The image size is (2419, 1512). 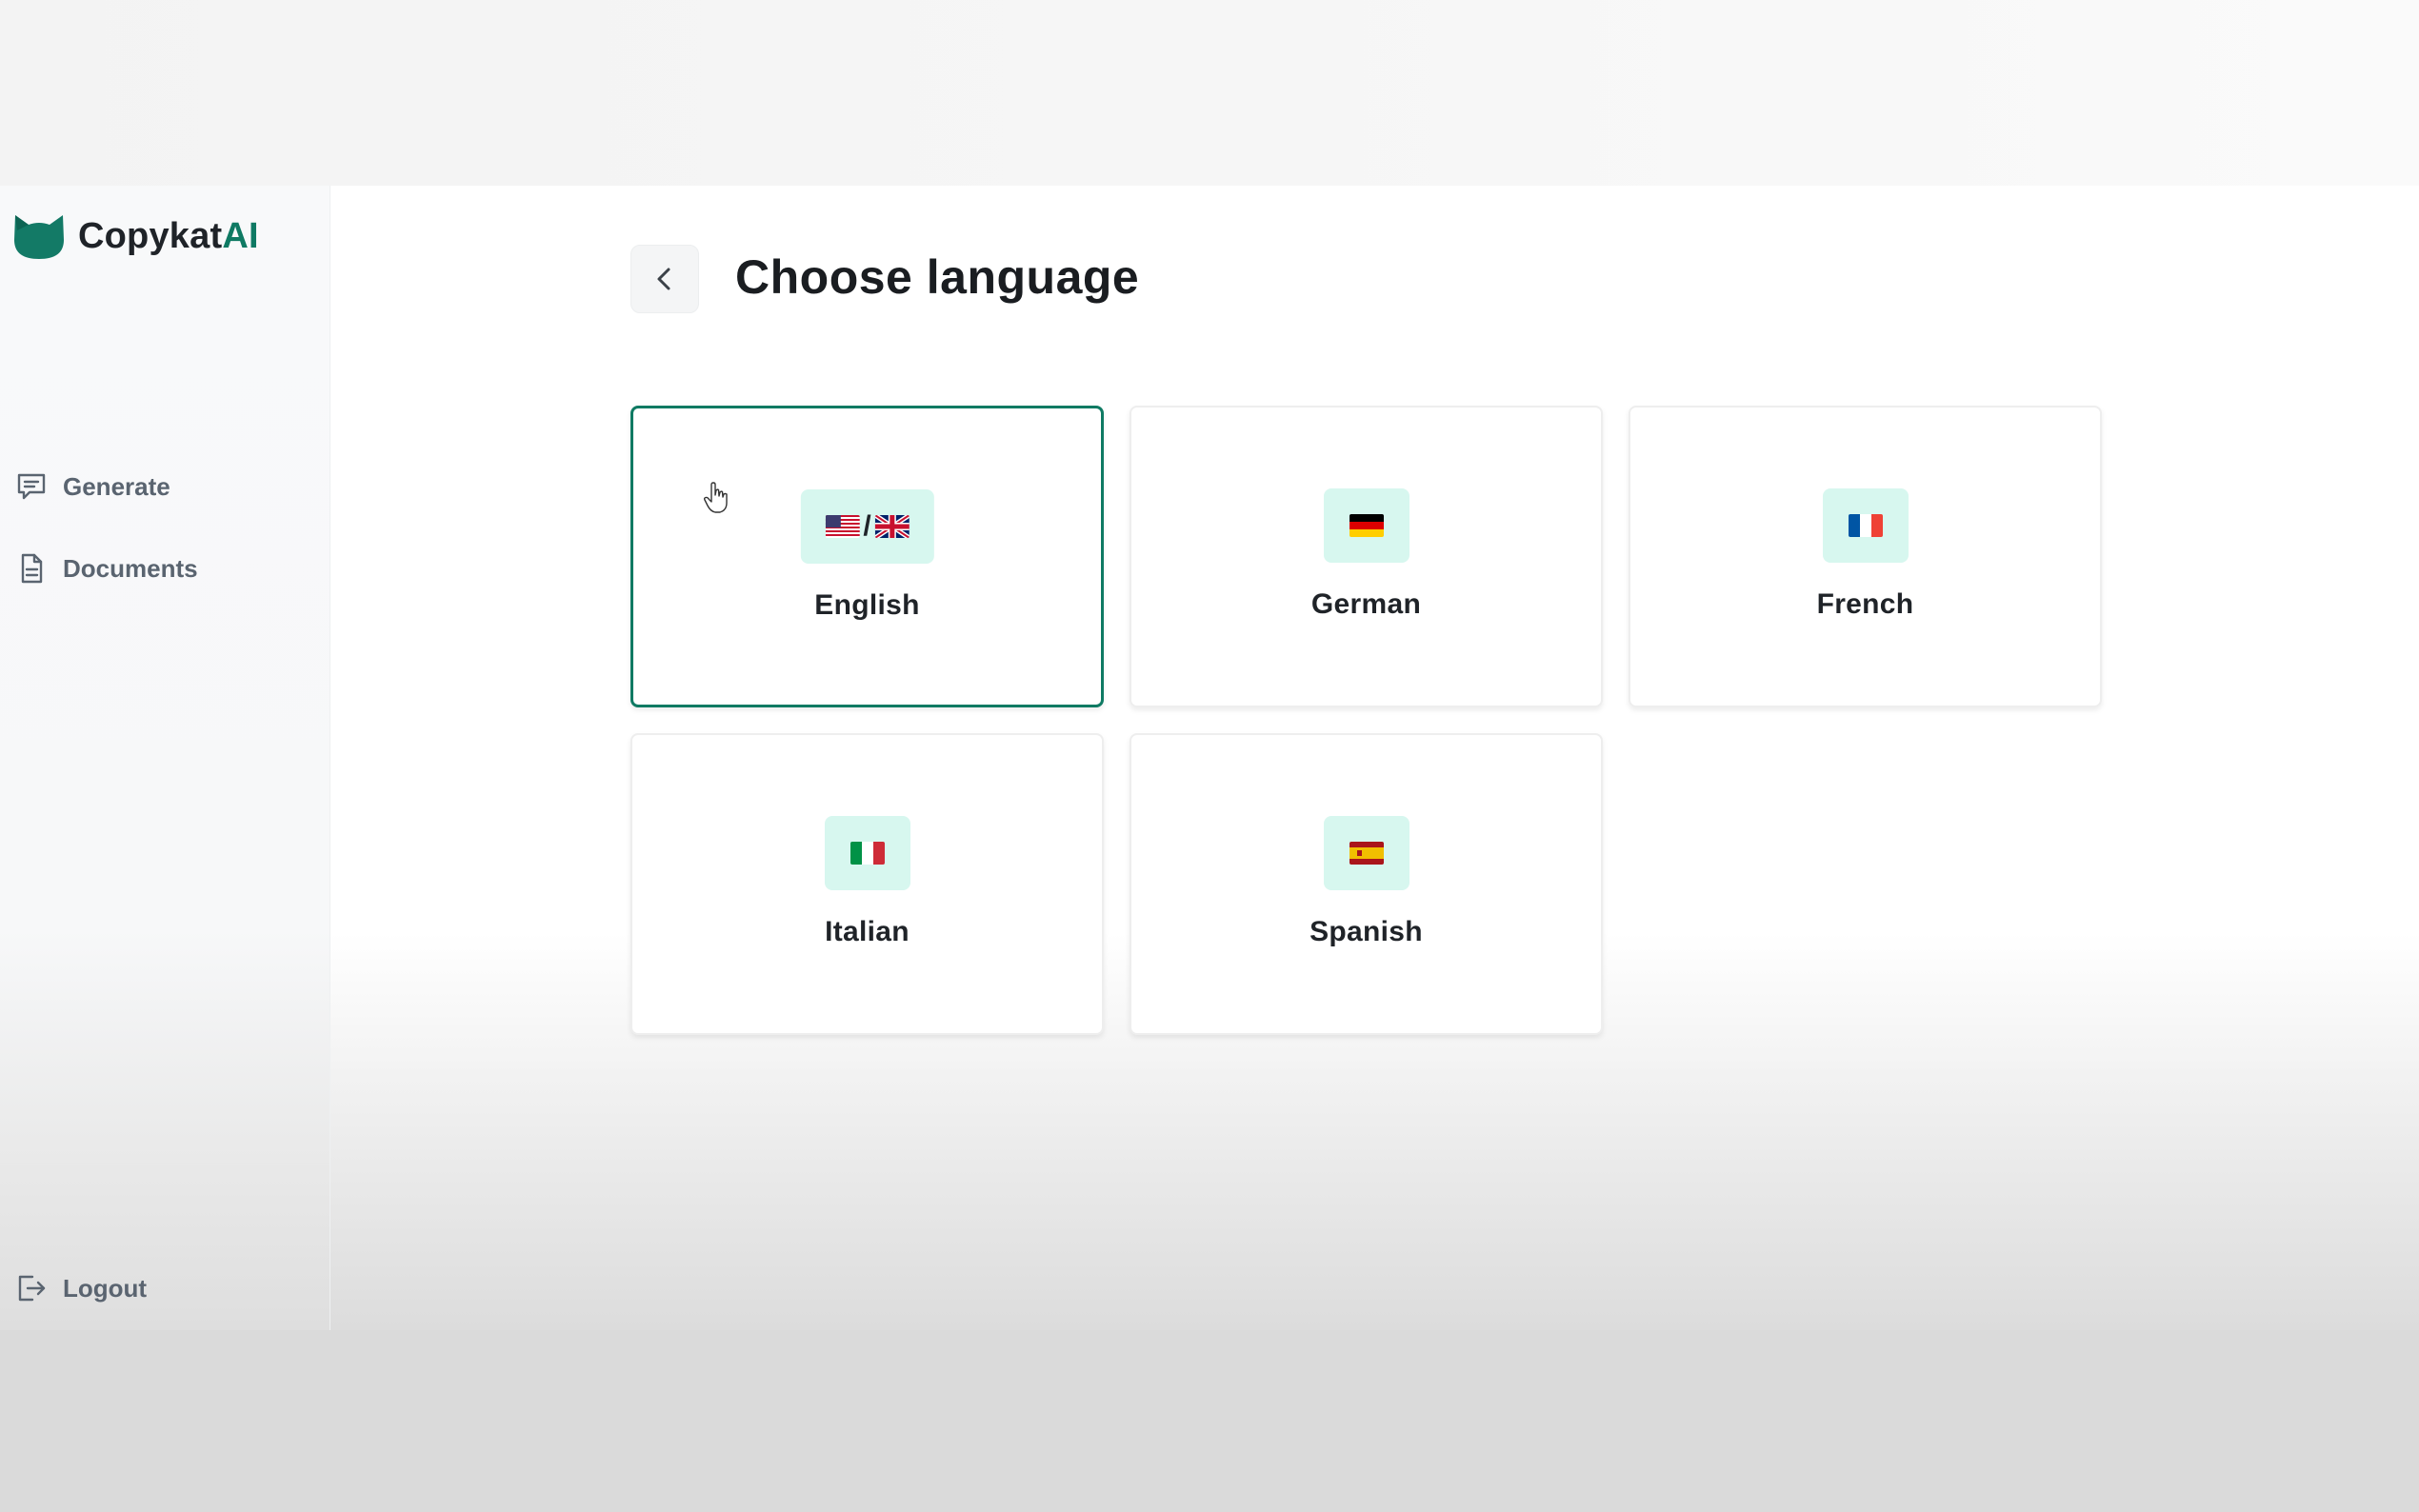 What do you see at coordinates (105, 1288) in the screenshot?
I see `logout-label: Logout` at bounding box center [105, 1288].